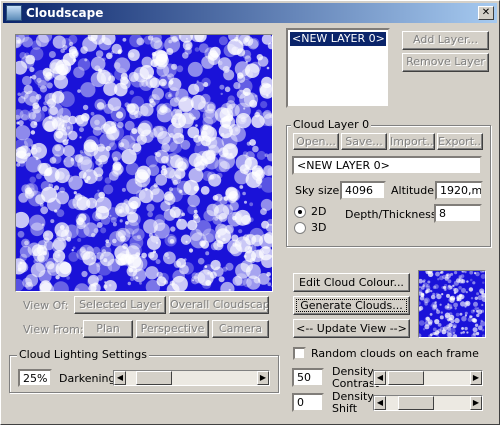  What do you see at coordinates (363, 190) in the screenshot?
I see `sky-size-field: 4096` at bounding box center [363, 190].